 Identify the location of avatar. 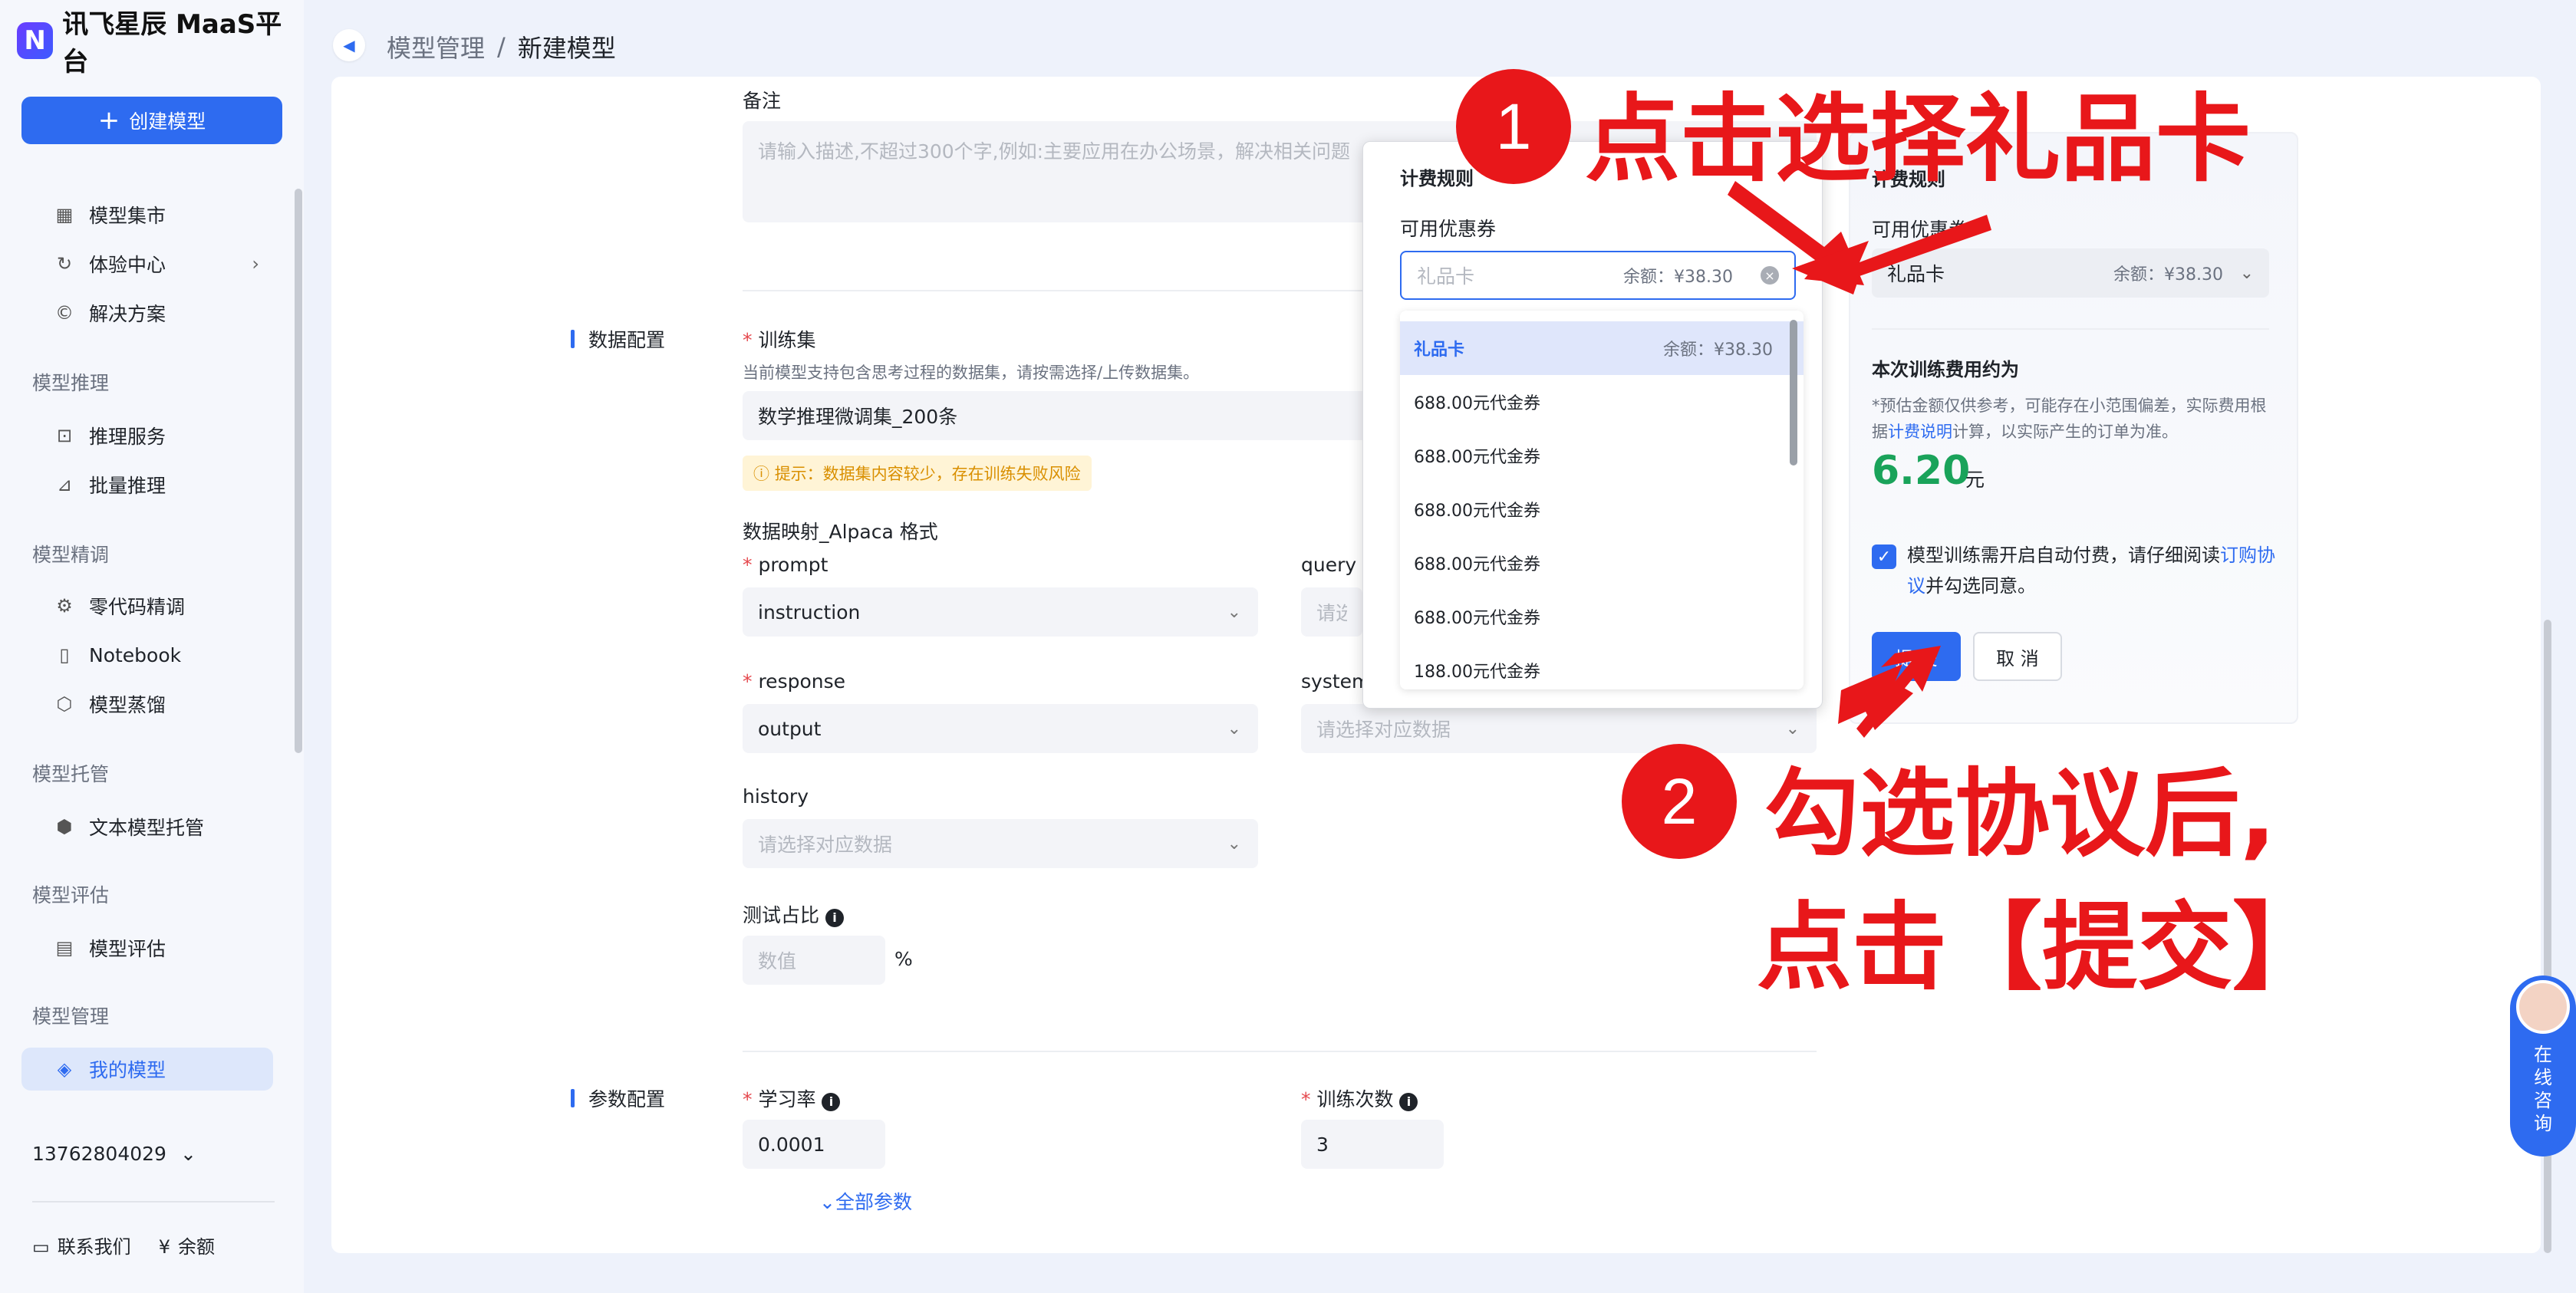
(2543, 1007).